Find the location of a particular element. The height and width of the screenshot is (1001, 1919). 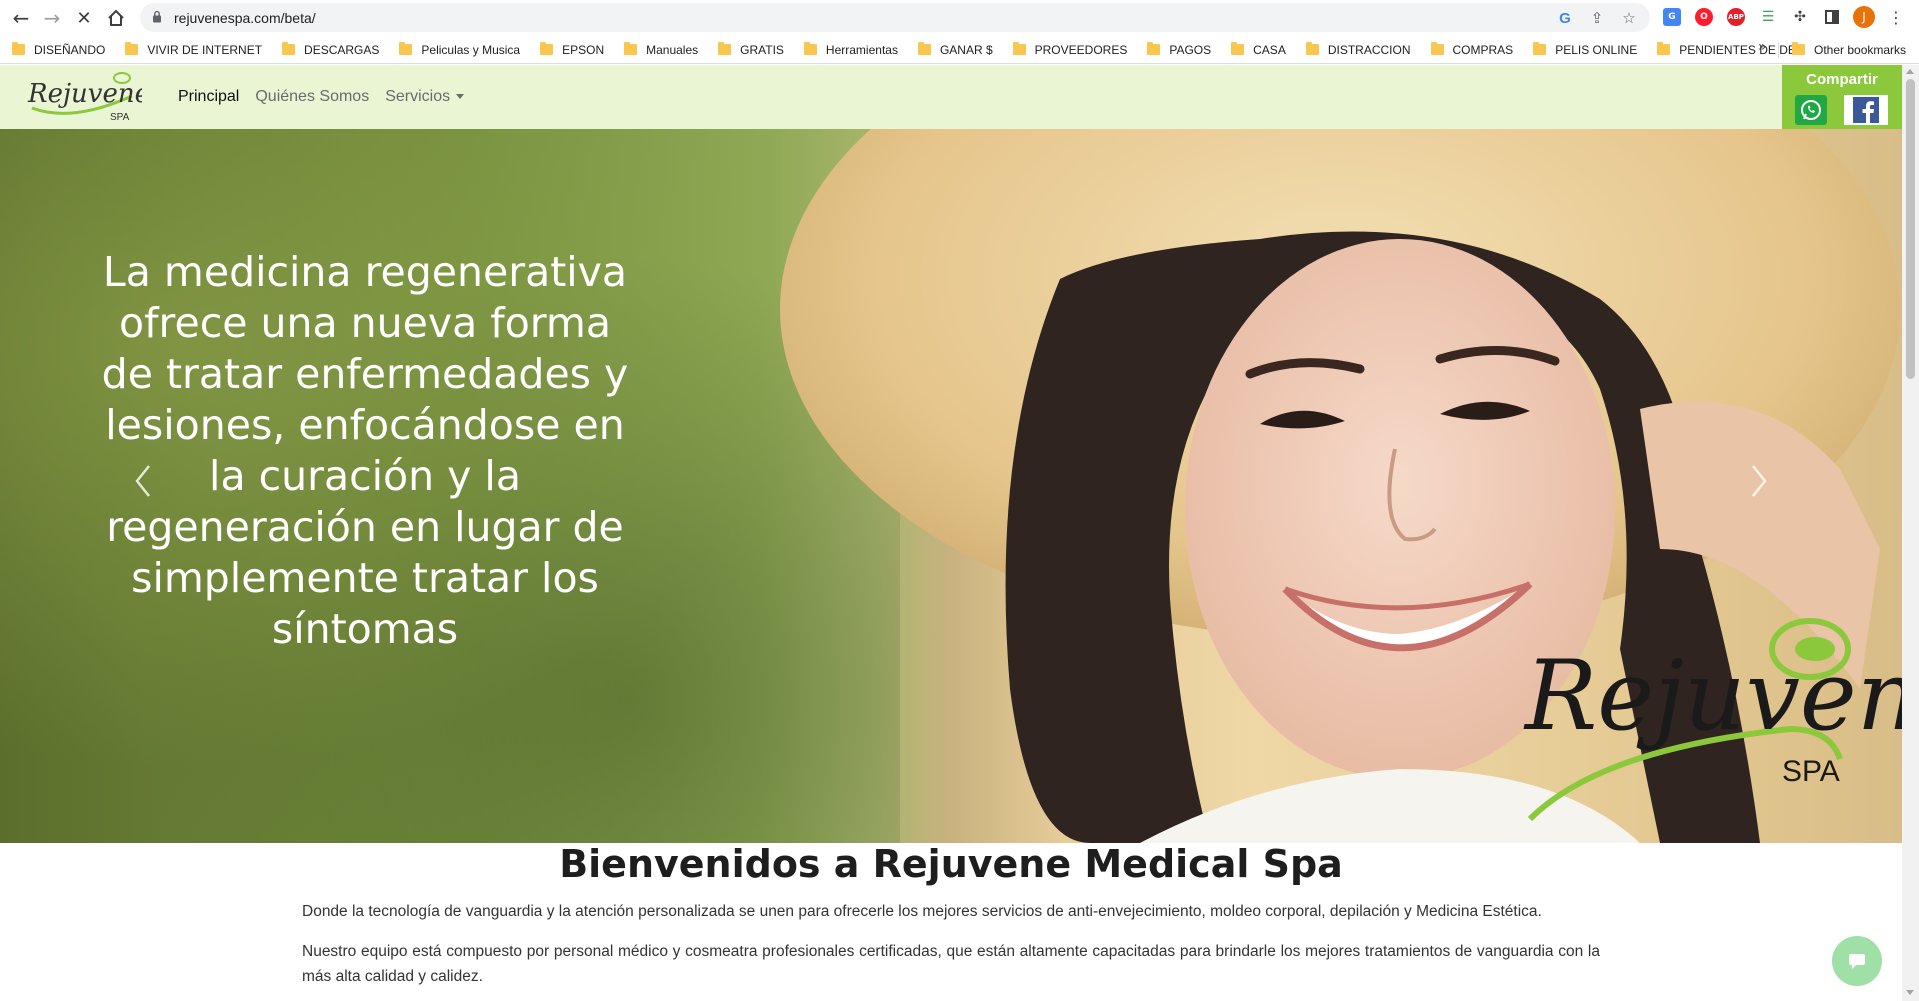

whatsapp-share-button is located at coordinates (1811, 110).